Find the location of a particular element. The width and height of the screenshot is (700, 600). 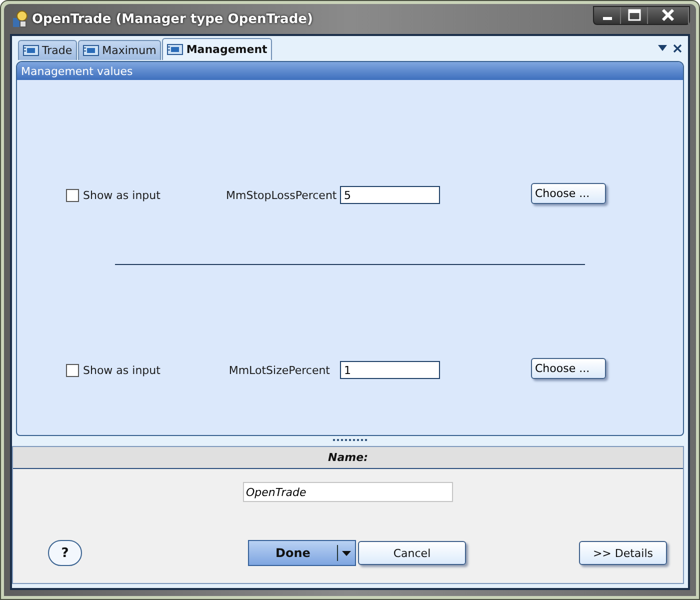

parameter-value-field: 1 is located at coordinates (390, 370).